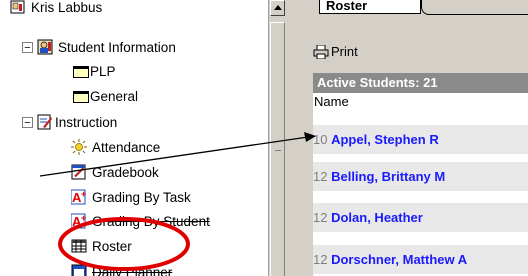 The image size is (528, 276). What do you see at coordinates (420, 83) in the screenshot?
I see `roster-header: Active Students: 21` at bounding box center [420, 83].